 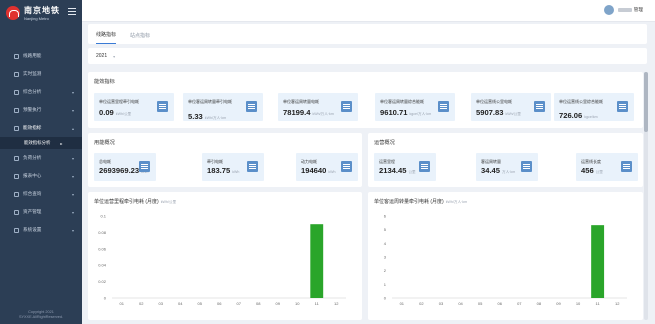 What do you see at coordinates (646, 102) in the screenshot?
I see `scrollbar-thumb` at bounding box center [646, 102].